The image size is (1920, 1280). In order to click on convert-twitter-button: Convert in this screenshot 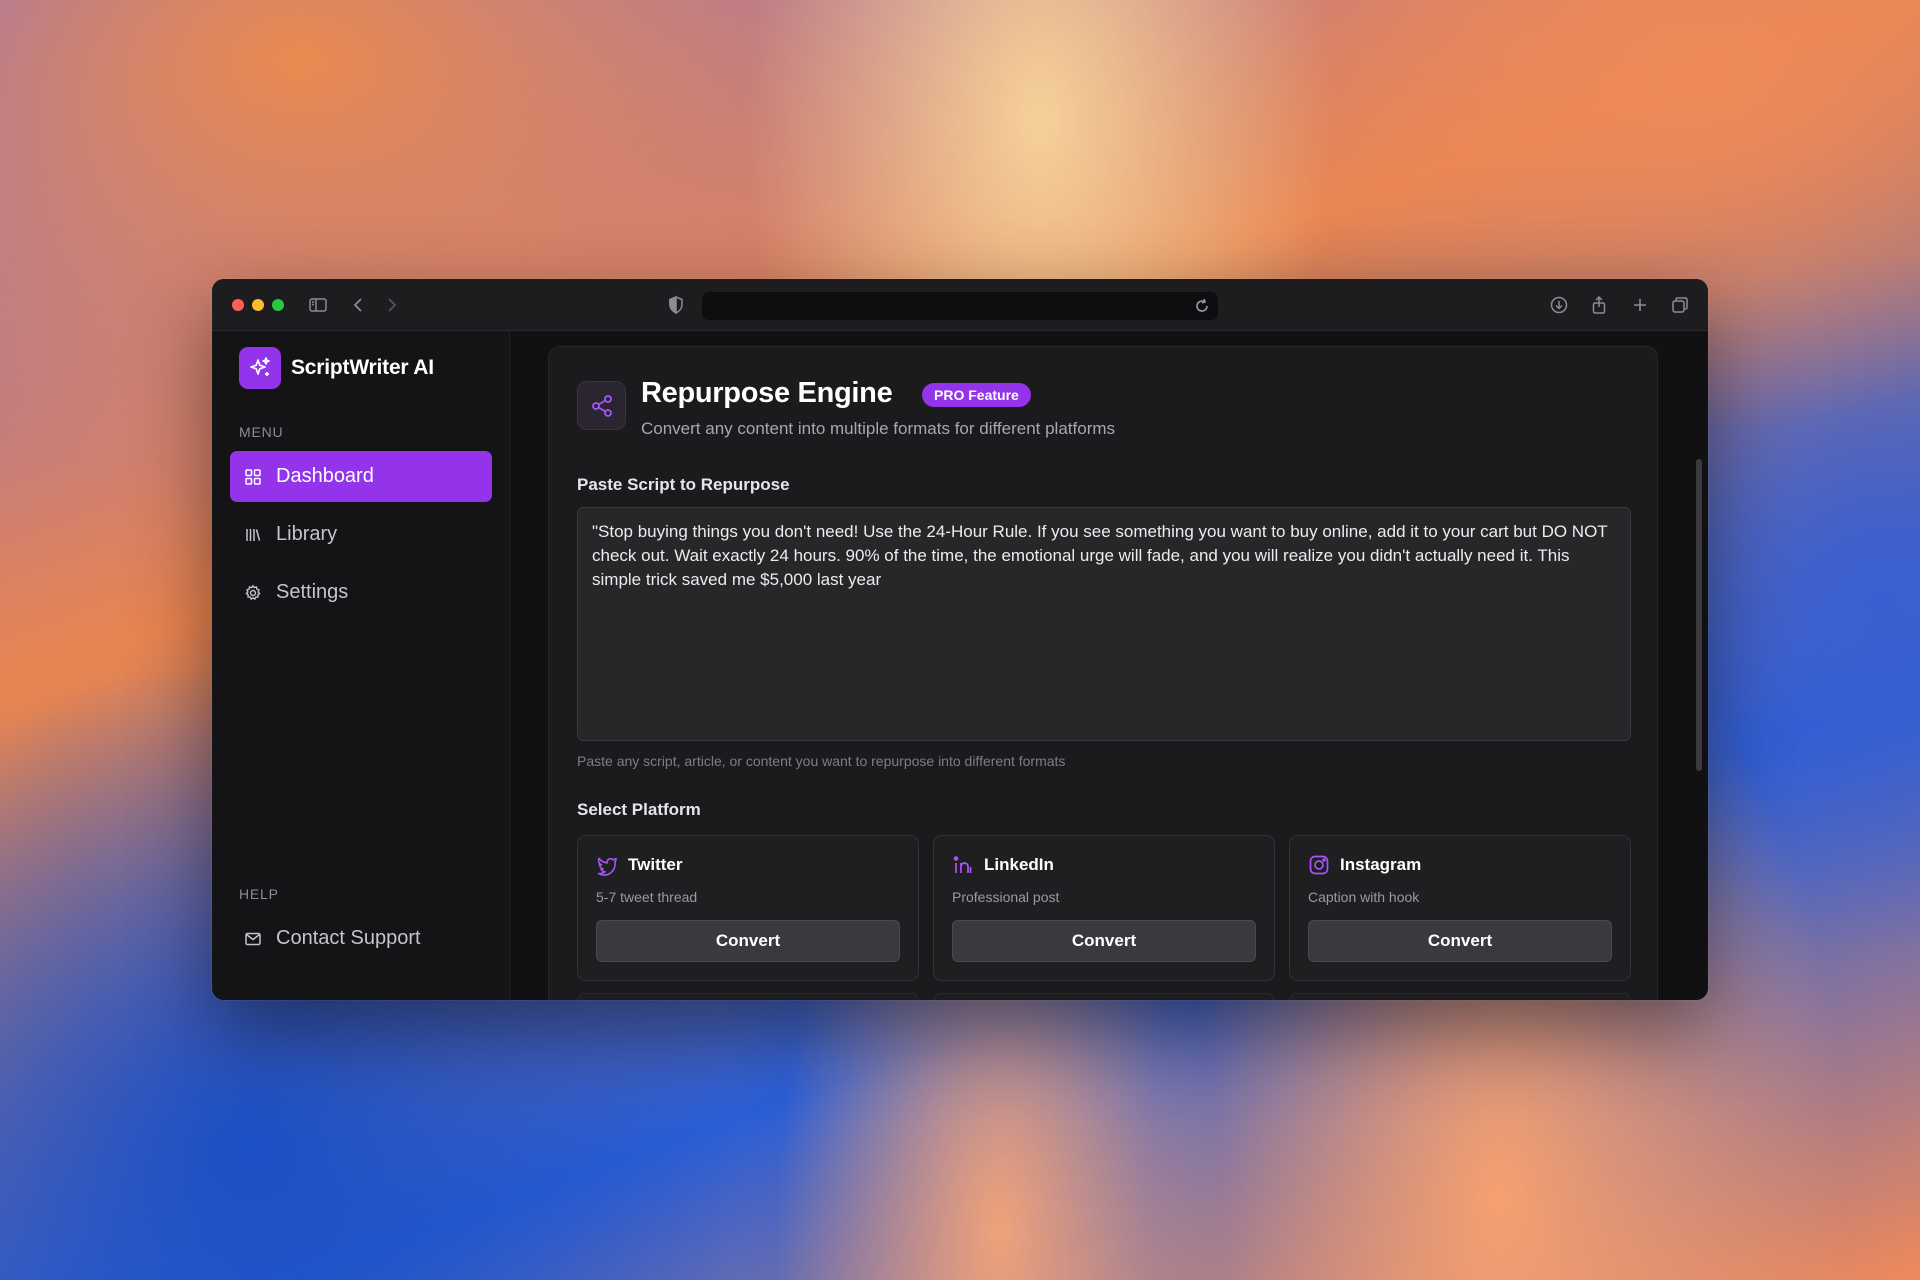, I will do `click(748, 941)`.